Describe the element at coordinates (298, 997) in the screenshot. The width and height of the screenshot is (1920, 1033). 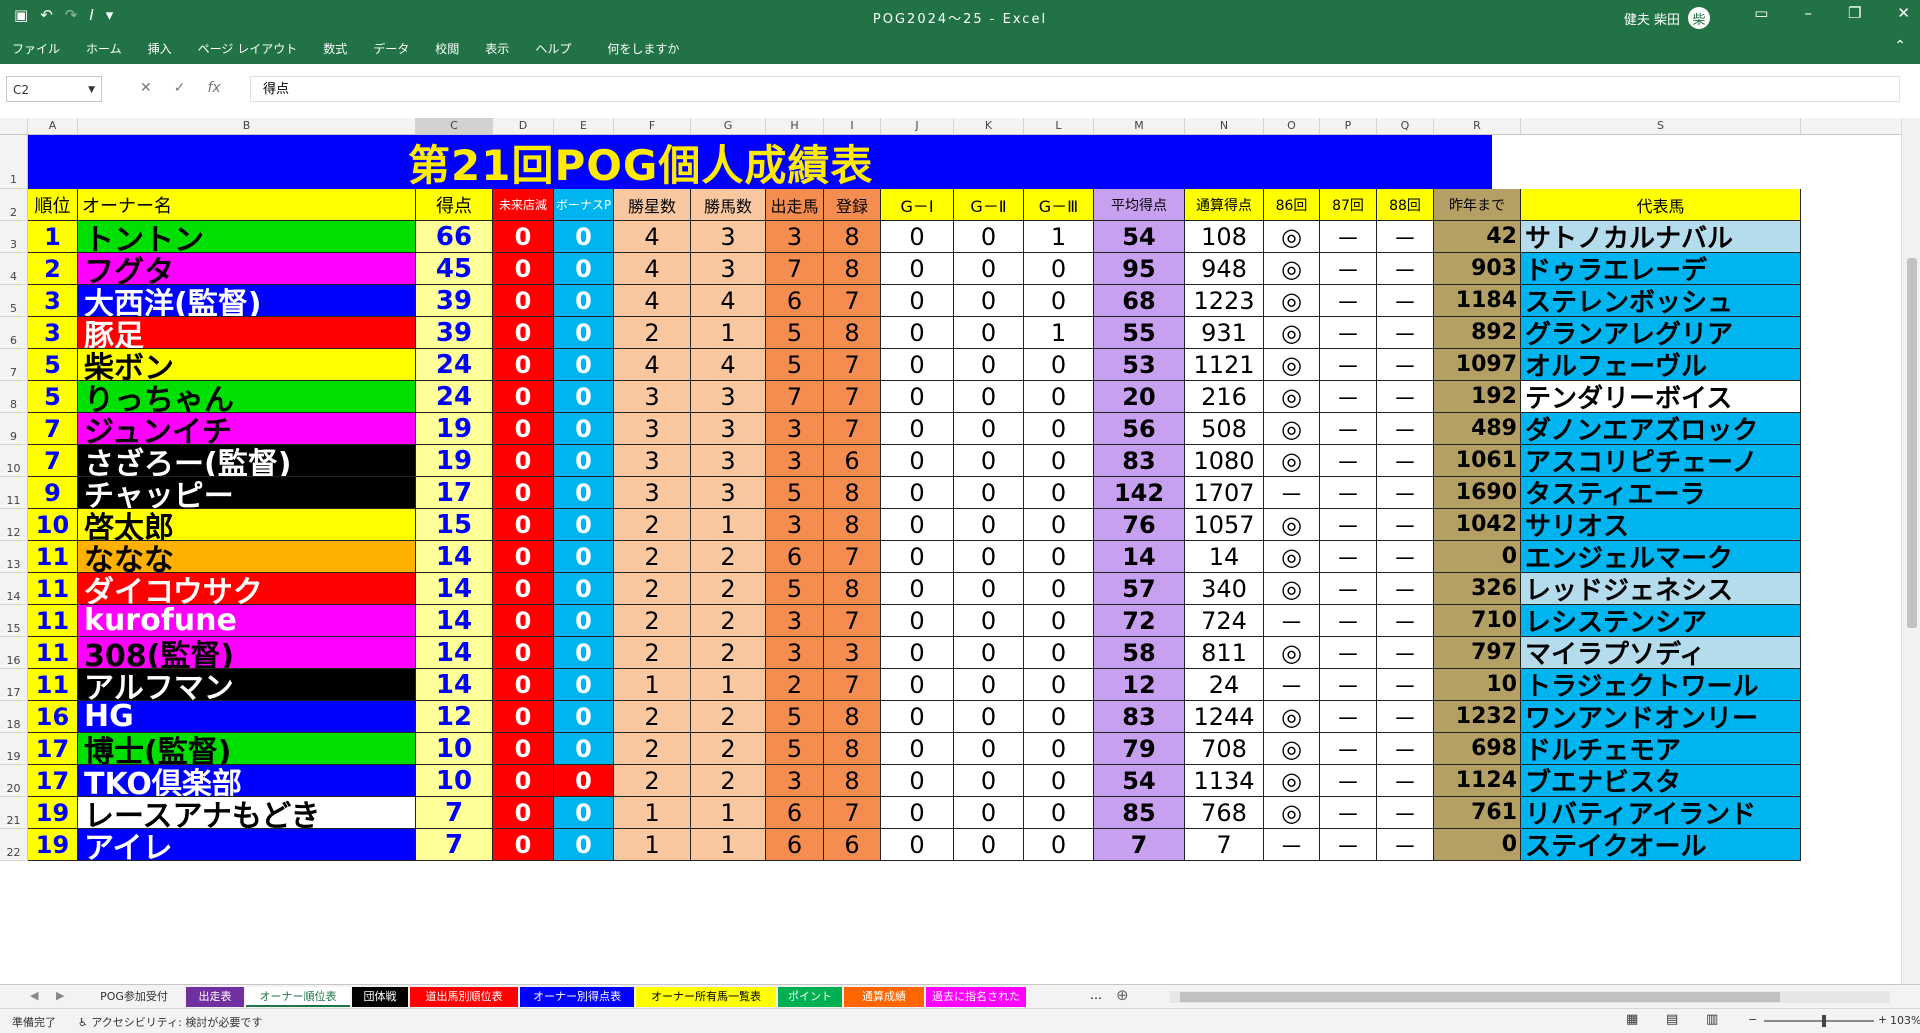
I see `sheet-tab: オーナー順位表` at that location.